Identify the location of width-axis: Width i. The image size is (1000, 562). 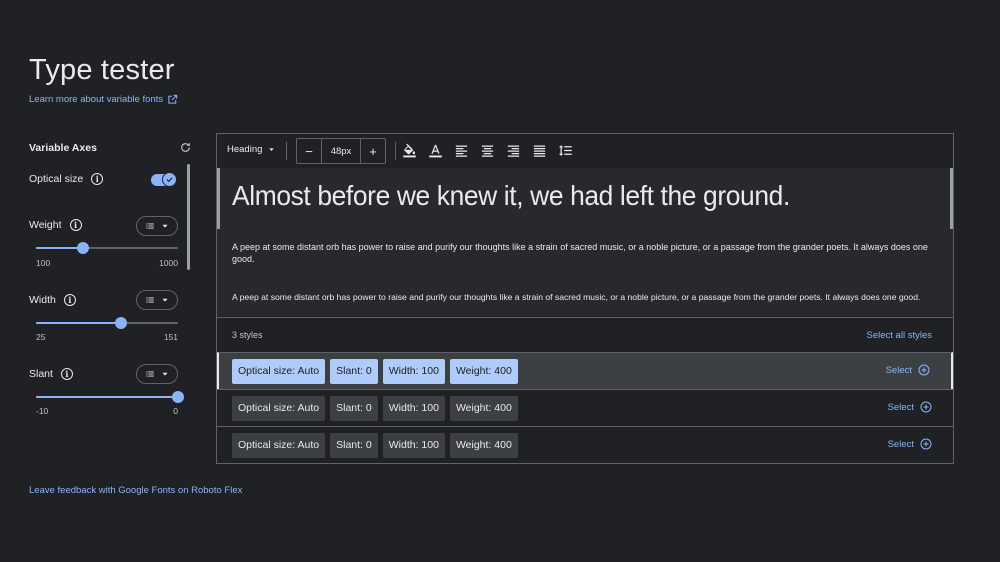
(52, 300).